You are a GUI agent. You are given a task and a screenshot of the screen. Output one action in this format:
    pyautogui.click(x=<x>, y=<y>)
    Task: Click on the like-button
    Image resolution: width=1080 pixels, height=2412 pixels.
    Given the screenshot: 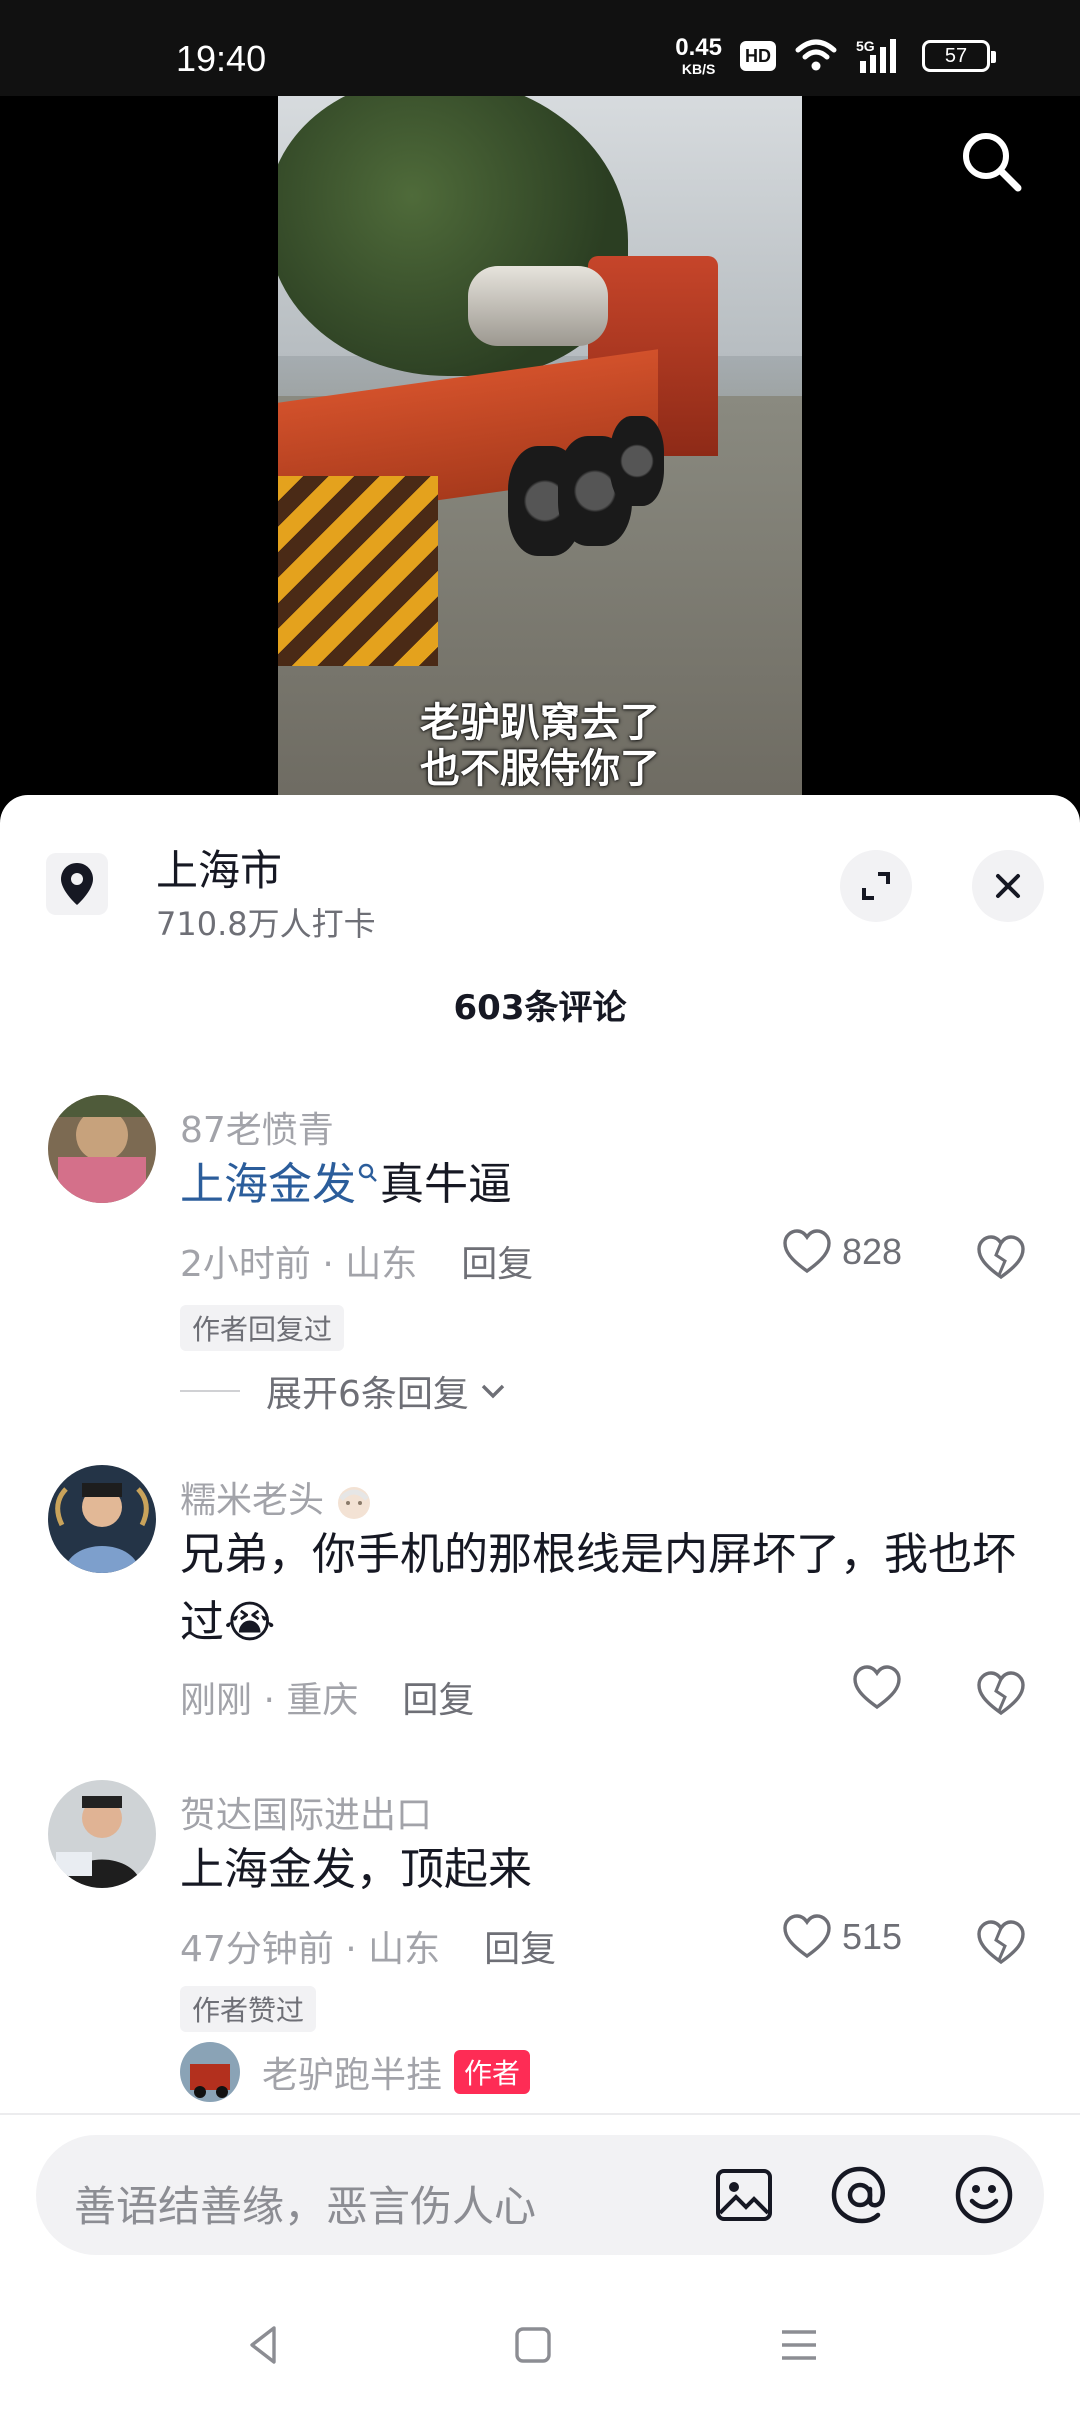 What is the action you would take?
    pyautogui.click(x=882, y=1688)
    